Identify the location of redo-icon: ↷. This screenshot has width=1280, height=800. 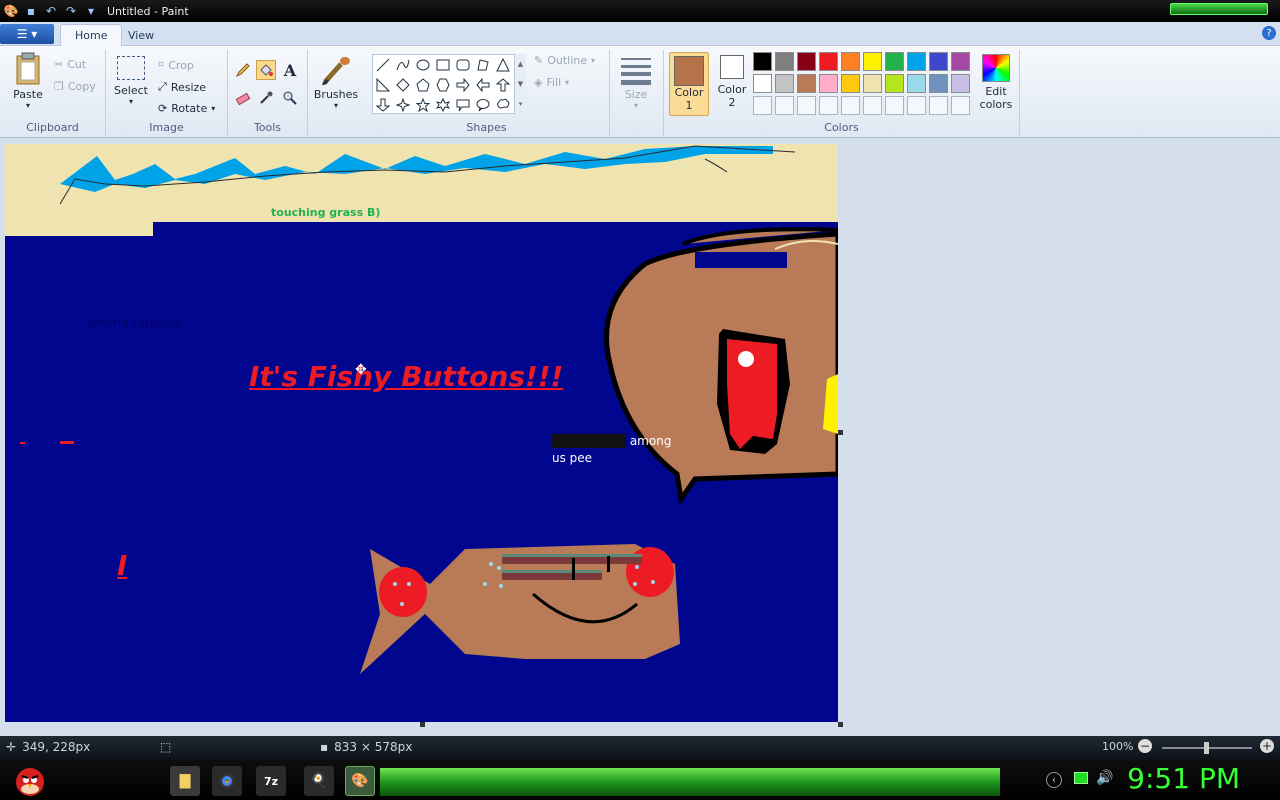
(71, 11).